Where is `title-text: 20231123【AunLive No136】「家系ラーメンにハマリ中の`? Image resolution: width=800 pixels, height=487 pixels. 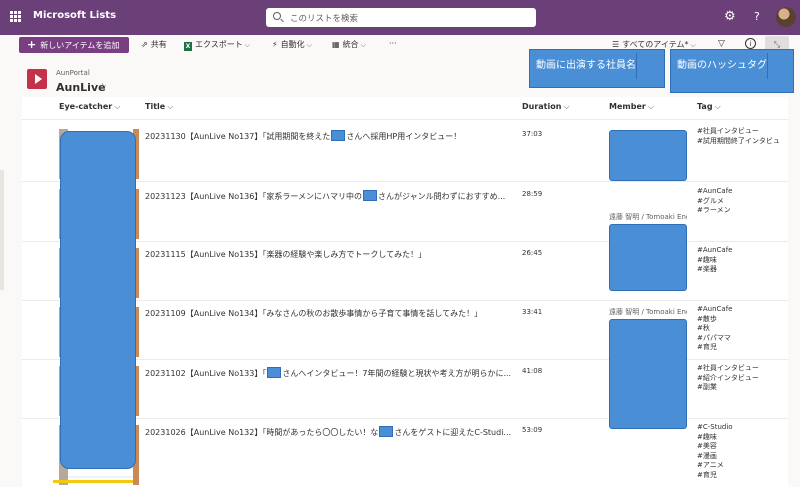 title-text: 20231123【AunLive No136】「家系ラーメンにハマリ中の is located at coordinates (254, 196).